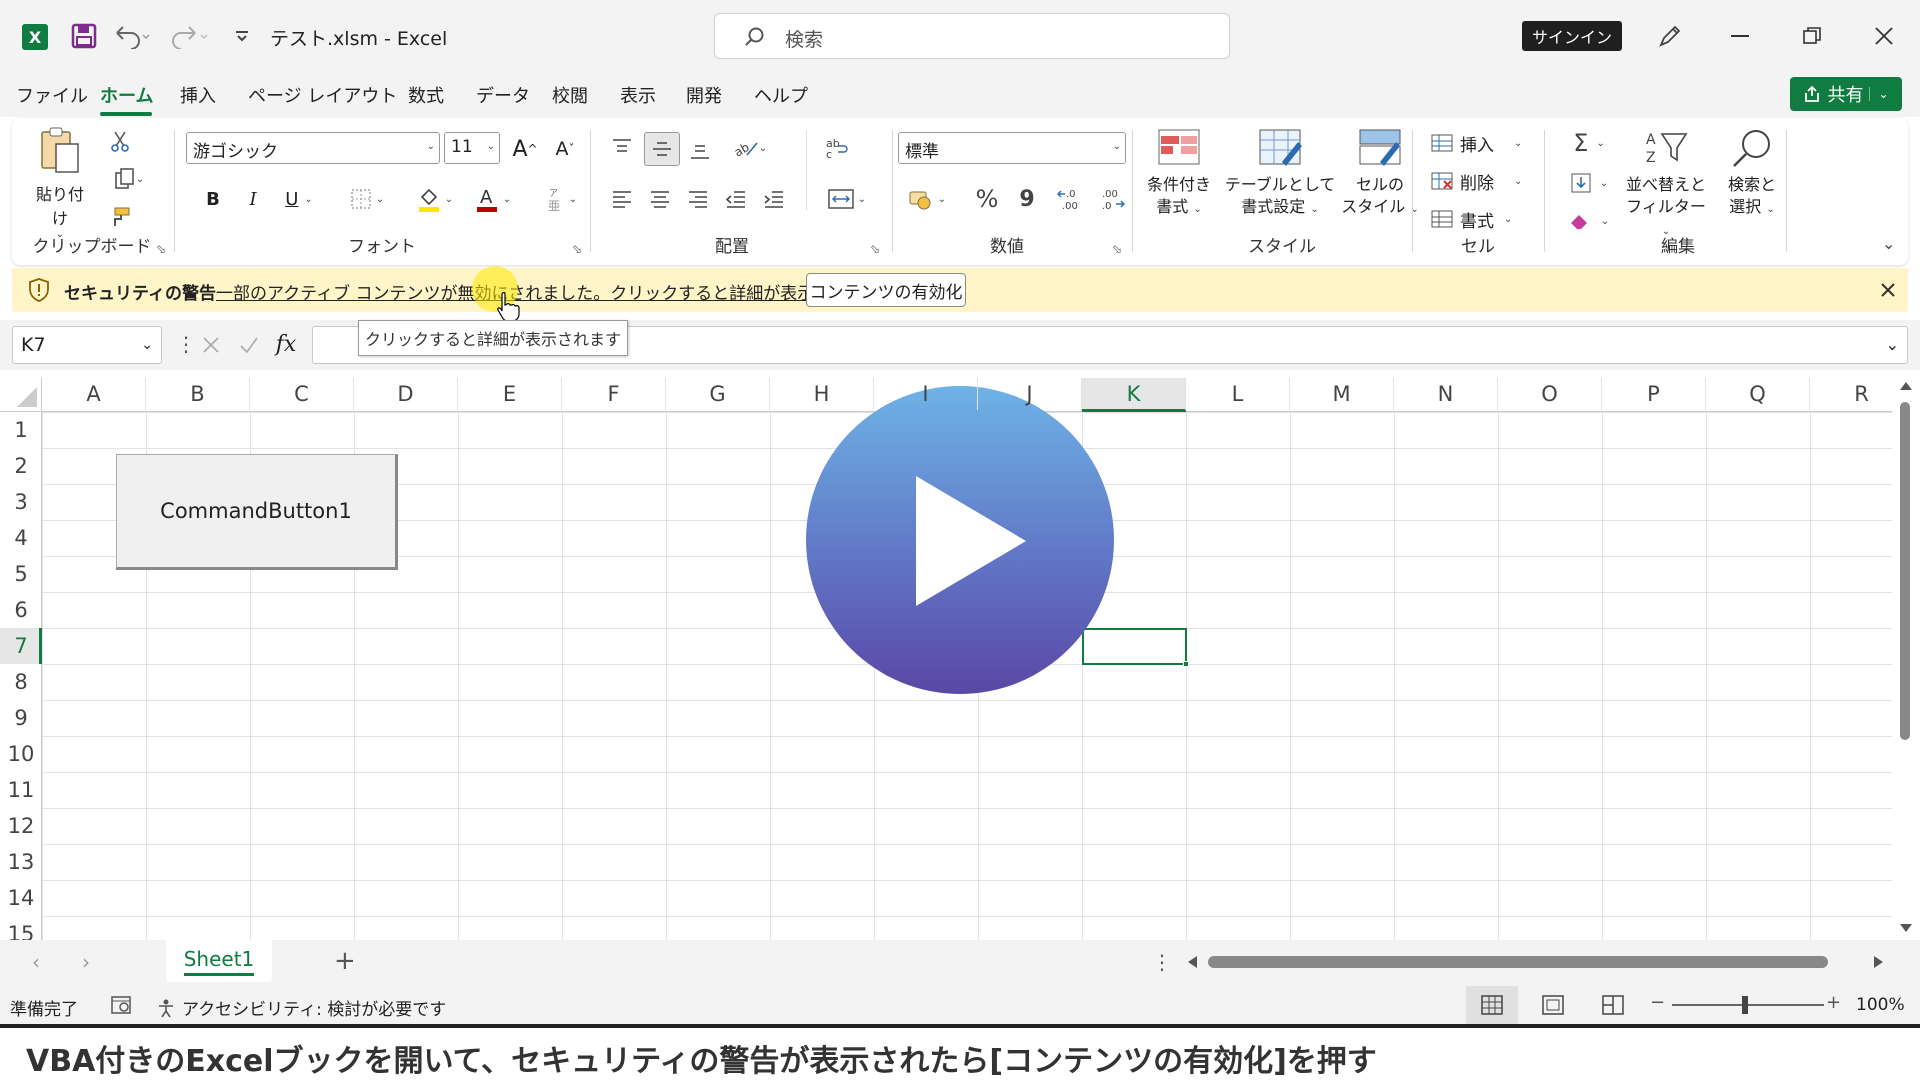  What do you see at coordinates (1117, 249) in the screenshot?
I see `number-launcher-icon: ⬂` at bounding box center [1117, 249].